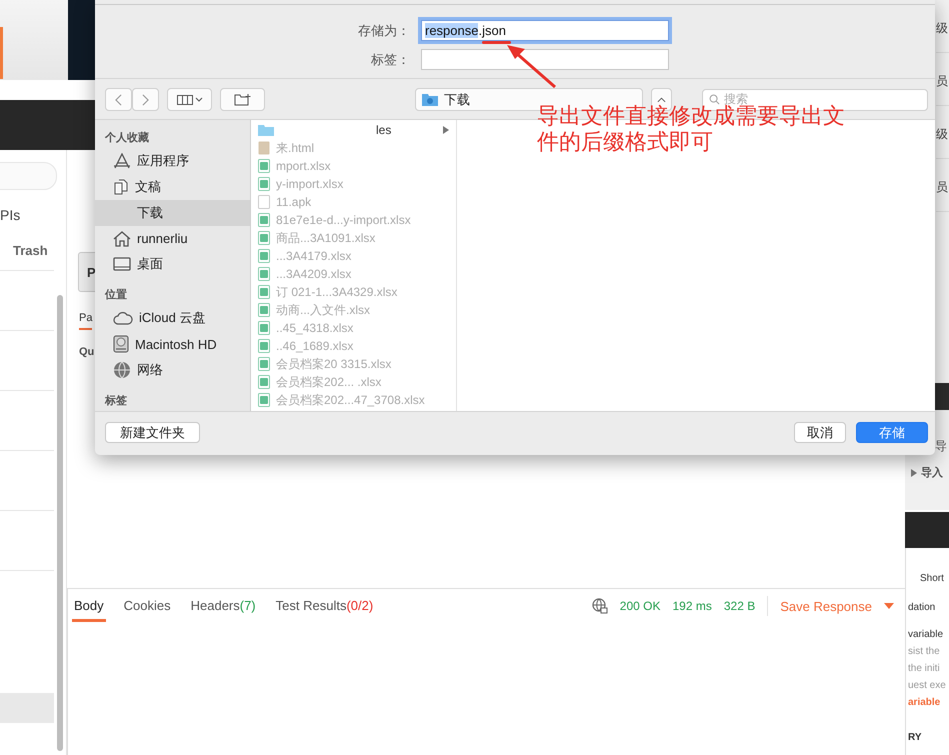 The width and height of the screenshot is (949, 755). I want to click on home-icon, so click(122, 238).